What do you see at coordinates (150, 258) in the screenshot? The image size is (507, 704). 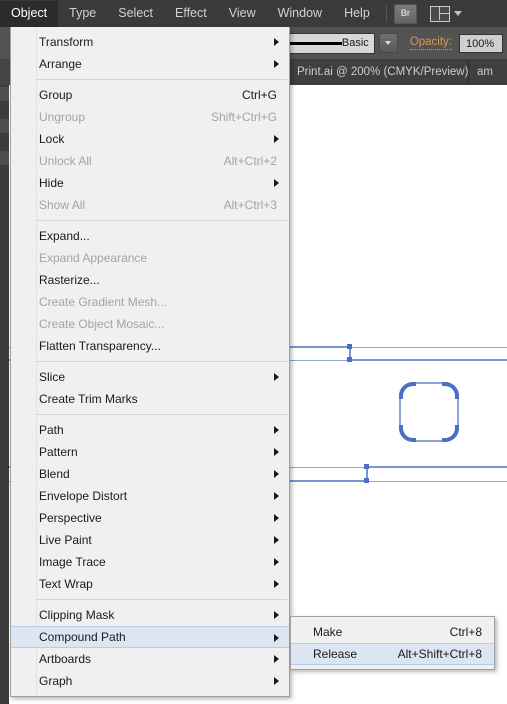 I see `menu-item-expand-appearance: Expand Appearance` at bounding box center [150, 258].